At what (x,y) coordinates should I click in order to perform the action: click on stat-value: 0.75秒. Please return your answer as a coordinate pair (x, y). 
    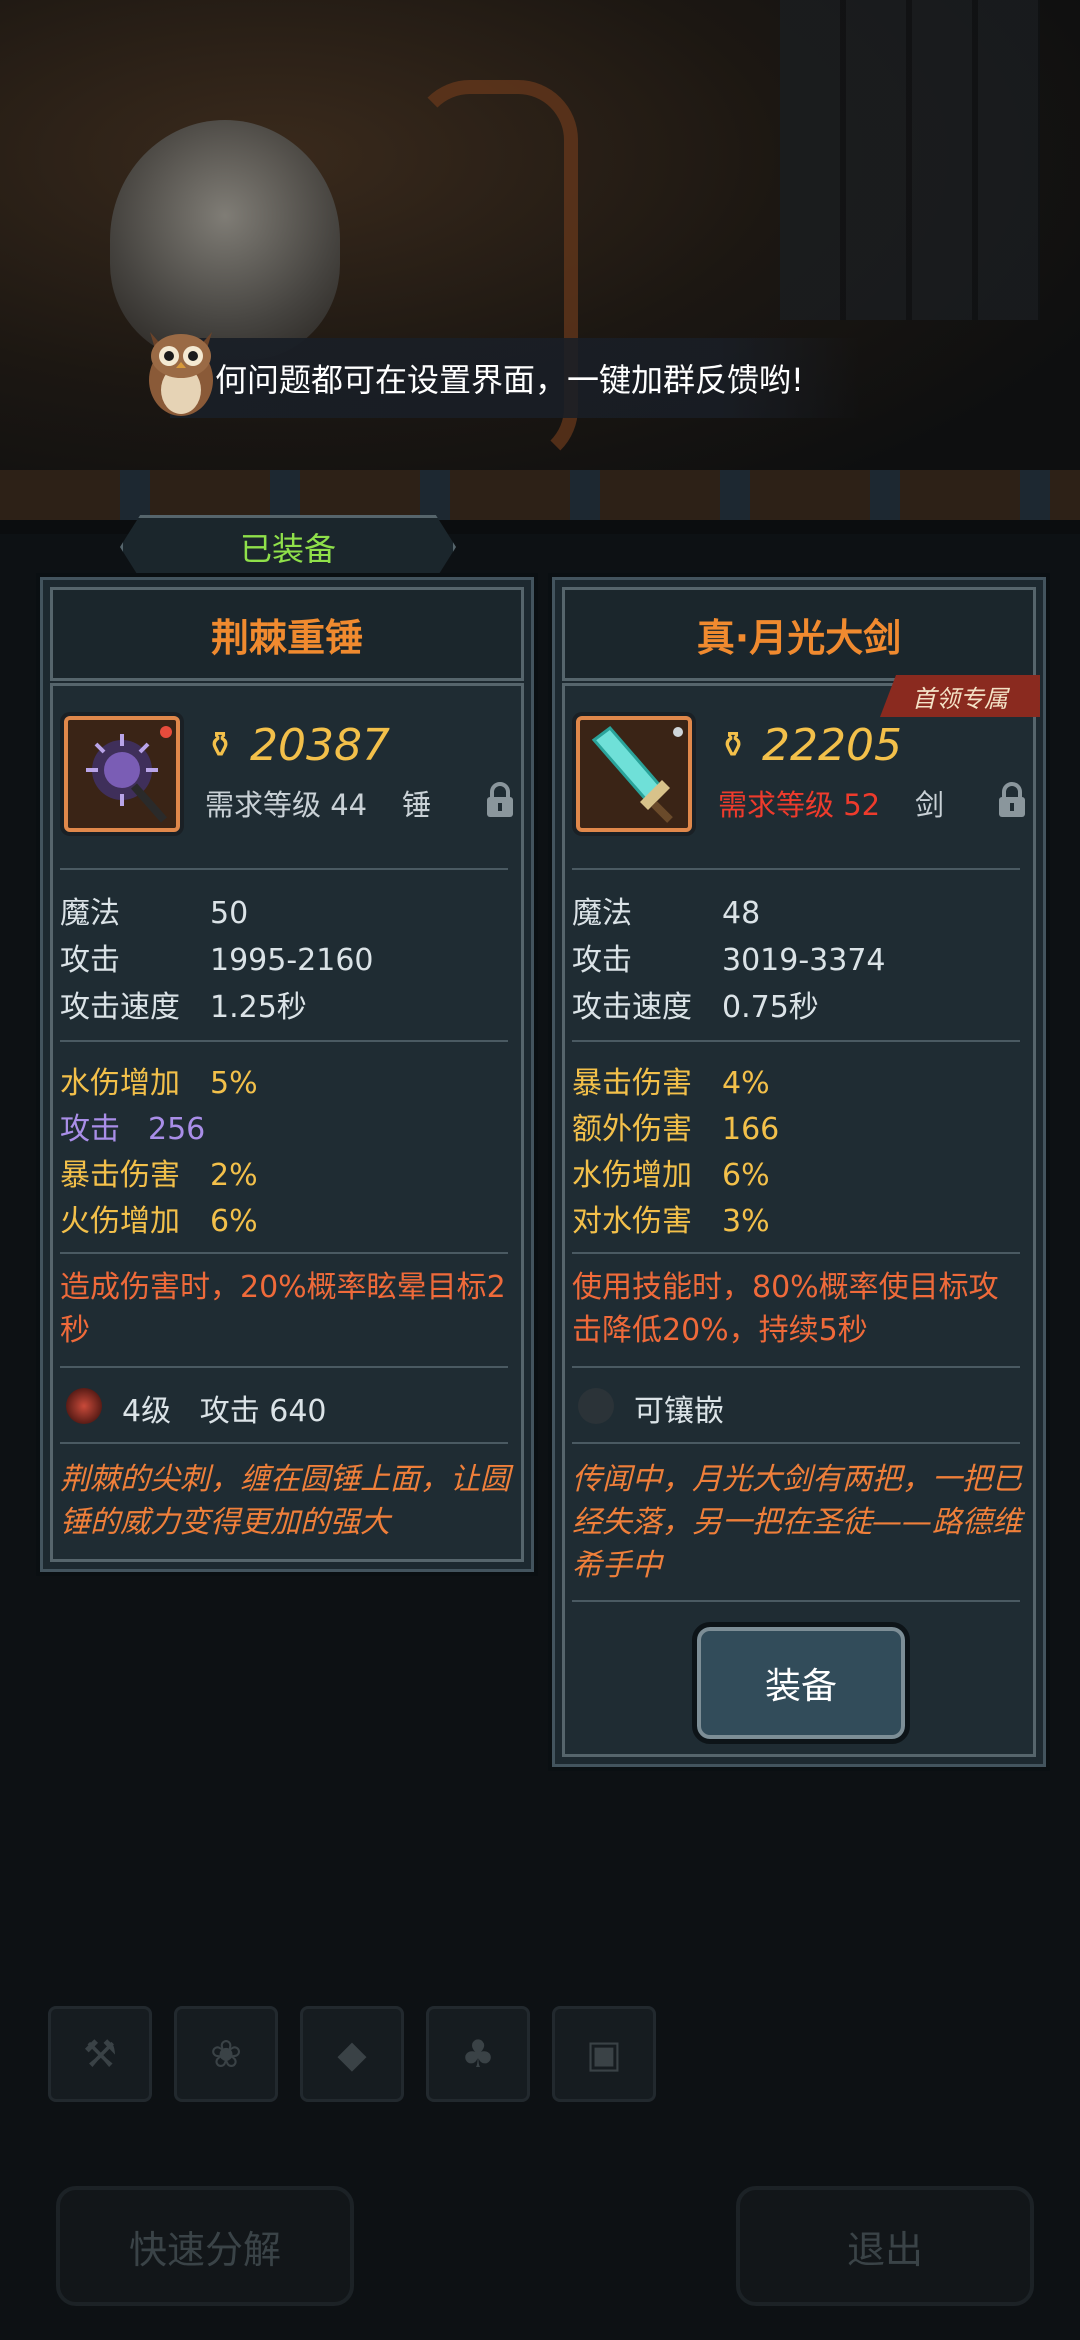
    Looking at the image, I should click on (770, 1007).